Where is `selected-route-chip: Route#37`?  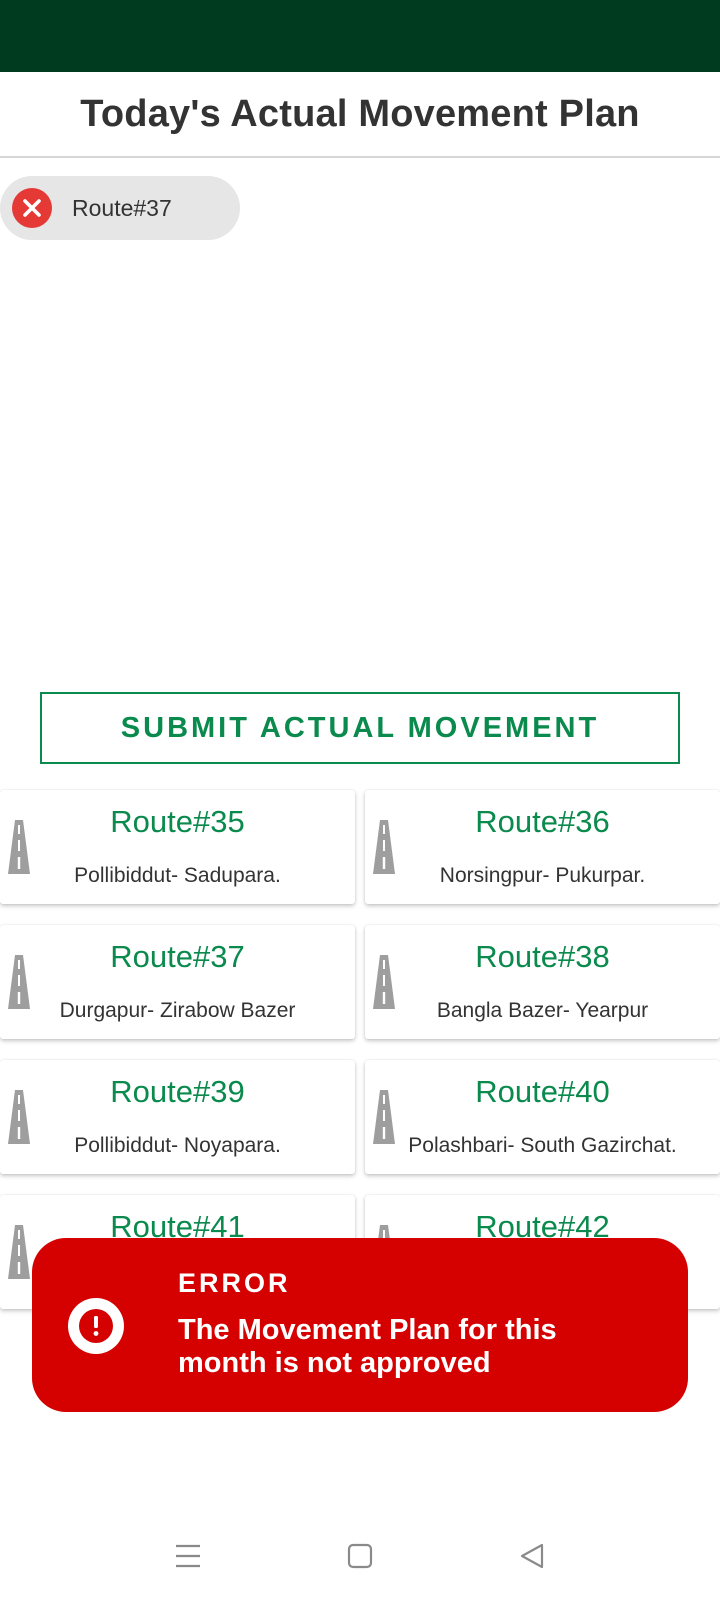
selected-route-chip: Route#37 is located at coordinates (120, 208).